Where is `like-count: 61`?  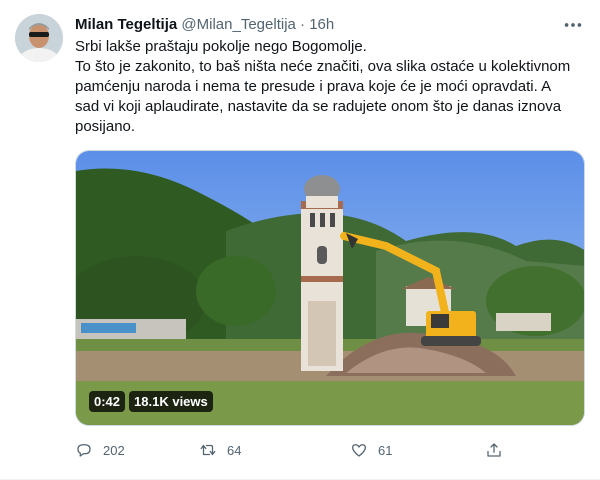 like-count: 61 is located at coordinates (385, 450).